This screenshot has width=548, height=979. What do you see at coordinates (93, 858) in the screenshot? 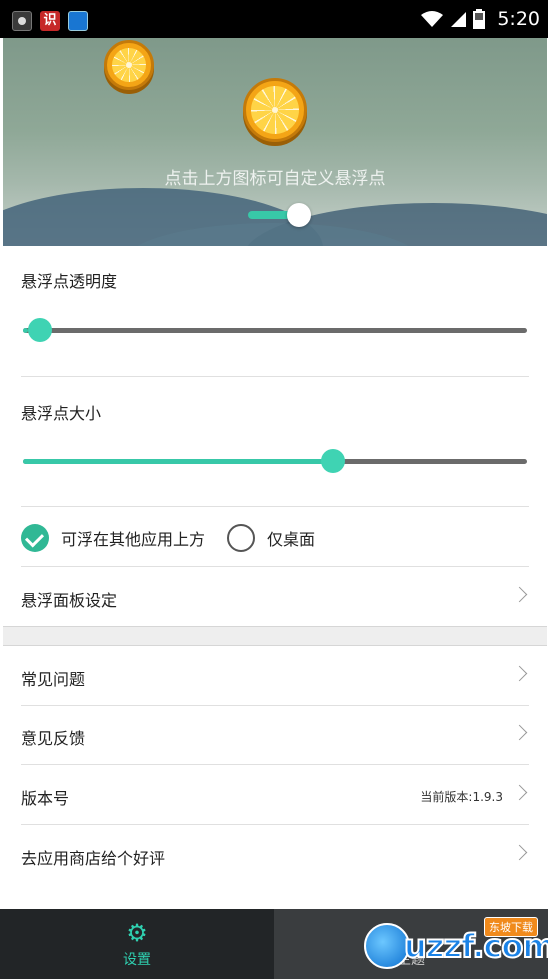
I see `row-label: 去应用商店给个好评` at bounding box center [93, 858].